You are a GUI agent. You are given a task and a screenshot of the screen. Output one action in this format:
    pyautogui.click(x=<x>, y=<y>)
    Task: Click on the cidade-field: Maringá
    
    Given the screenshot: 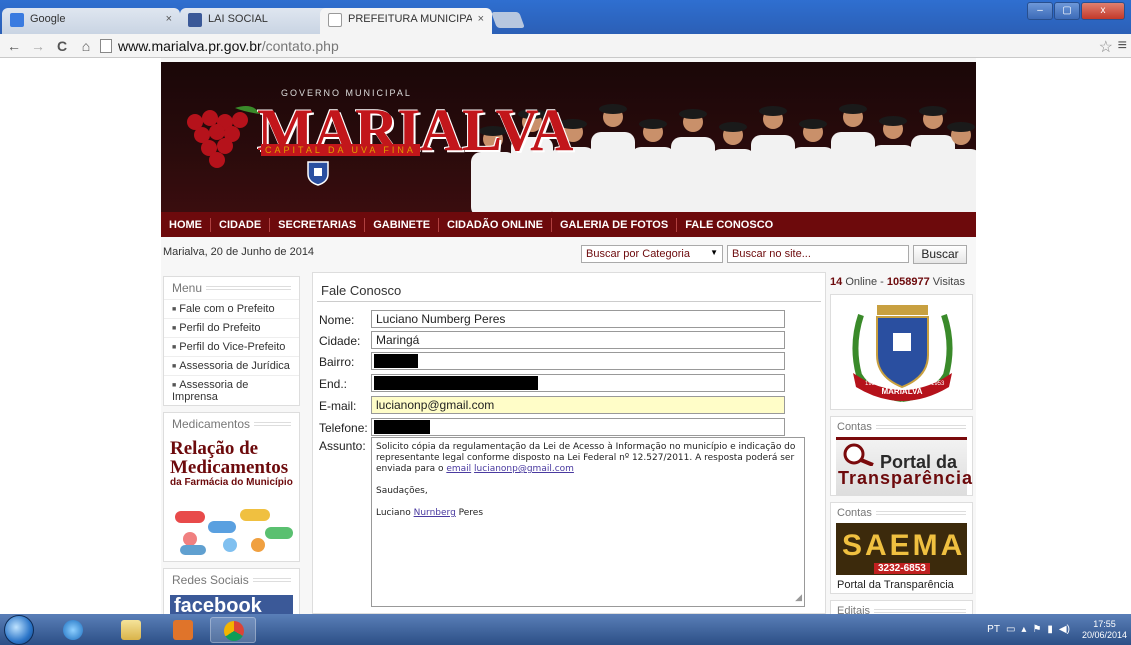 What is the action you would take?
    pyautogui.click(x=578, y=340)
    